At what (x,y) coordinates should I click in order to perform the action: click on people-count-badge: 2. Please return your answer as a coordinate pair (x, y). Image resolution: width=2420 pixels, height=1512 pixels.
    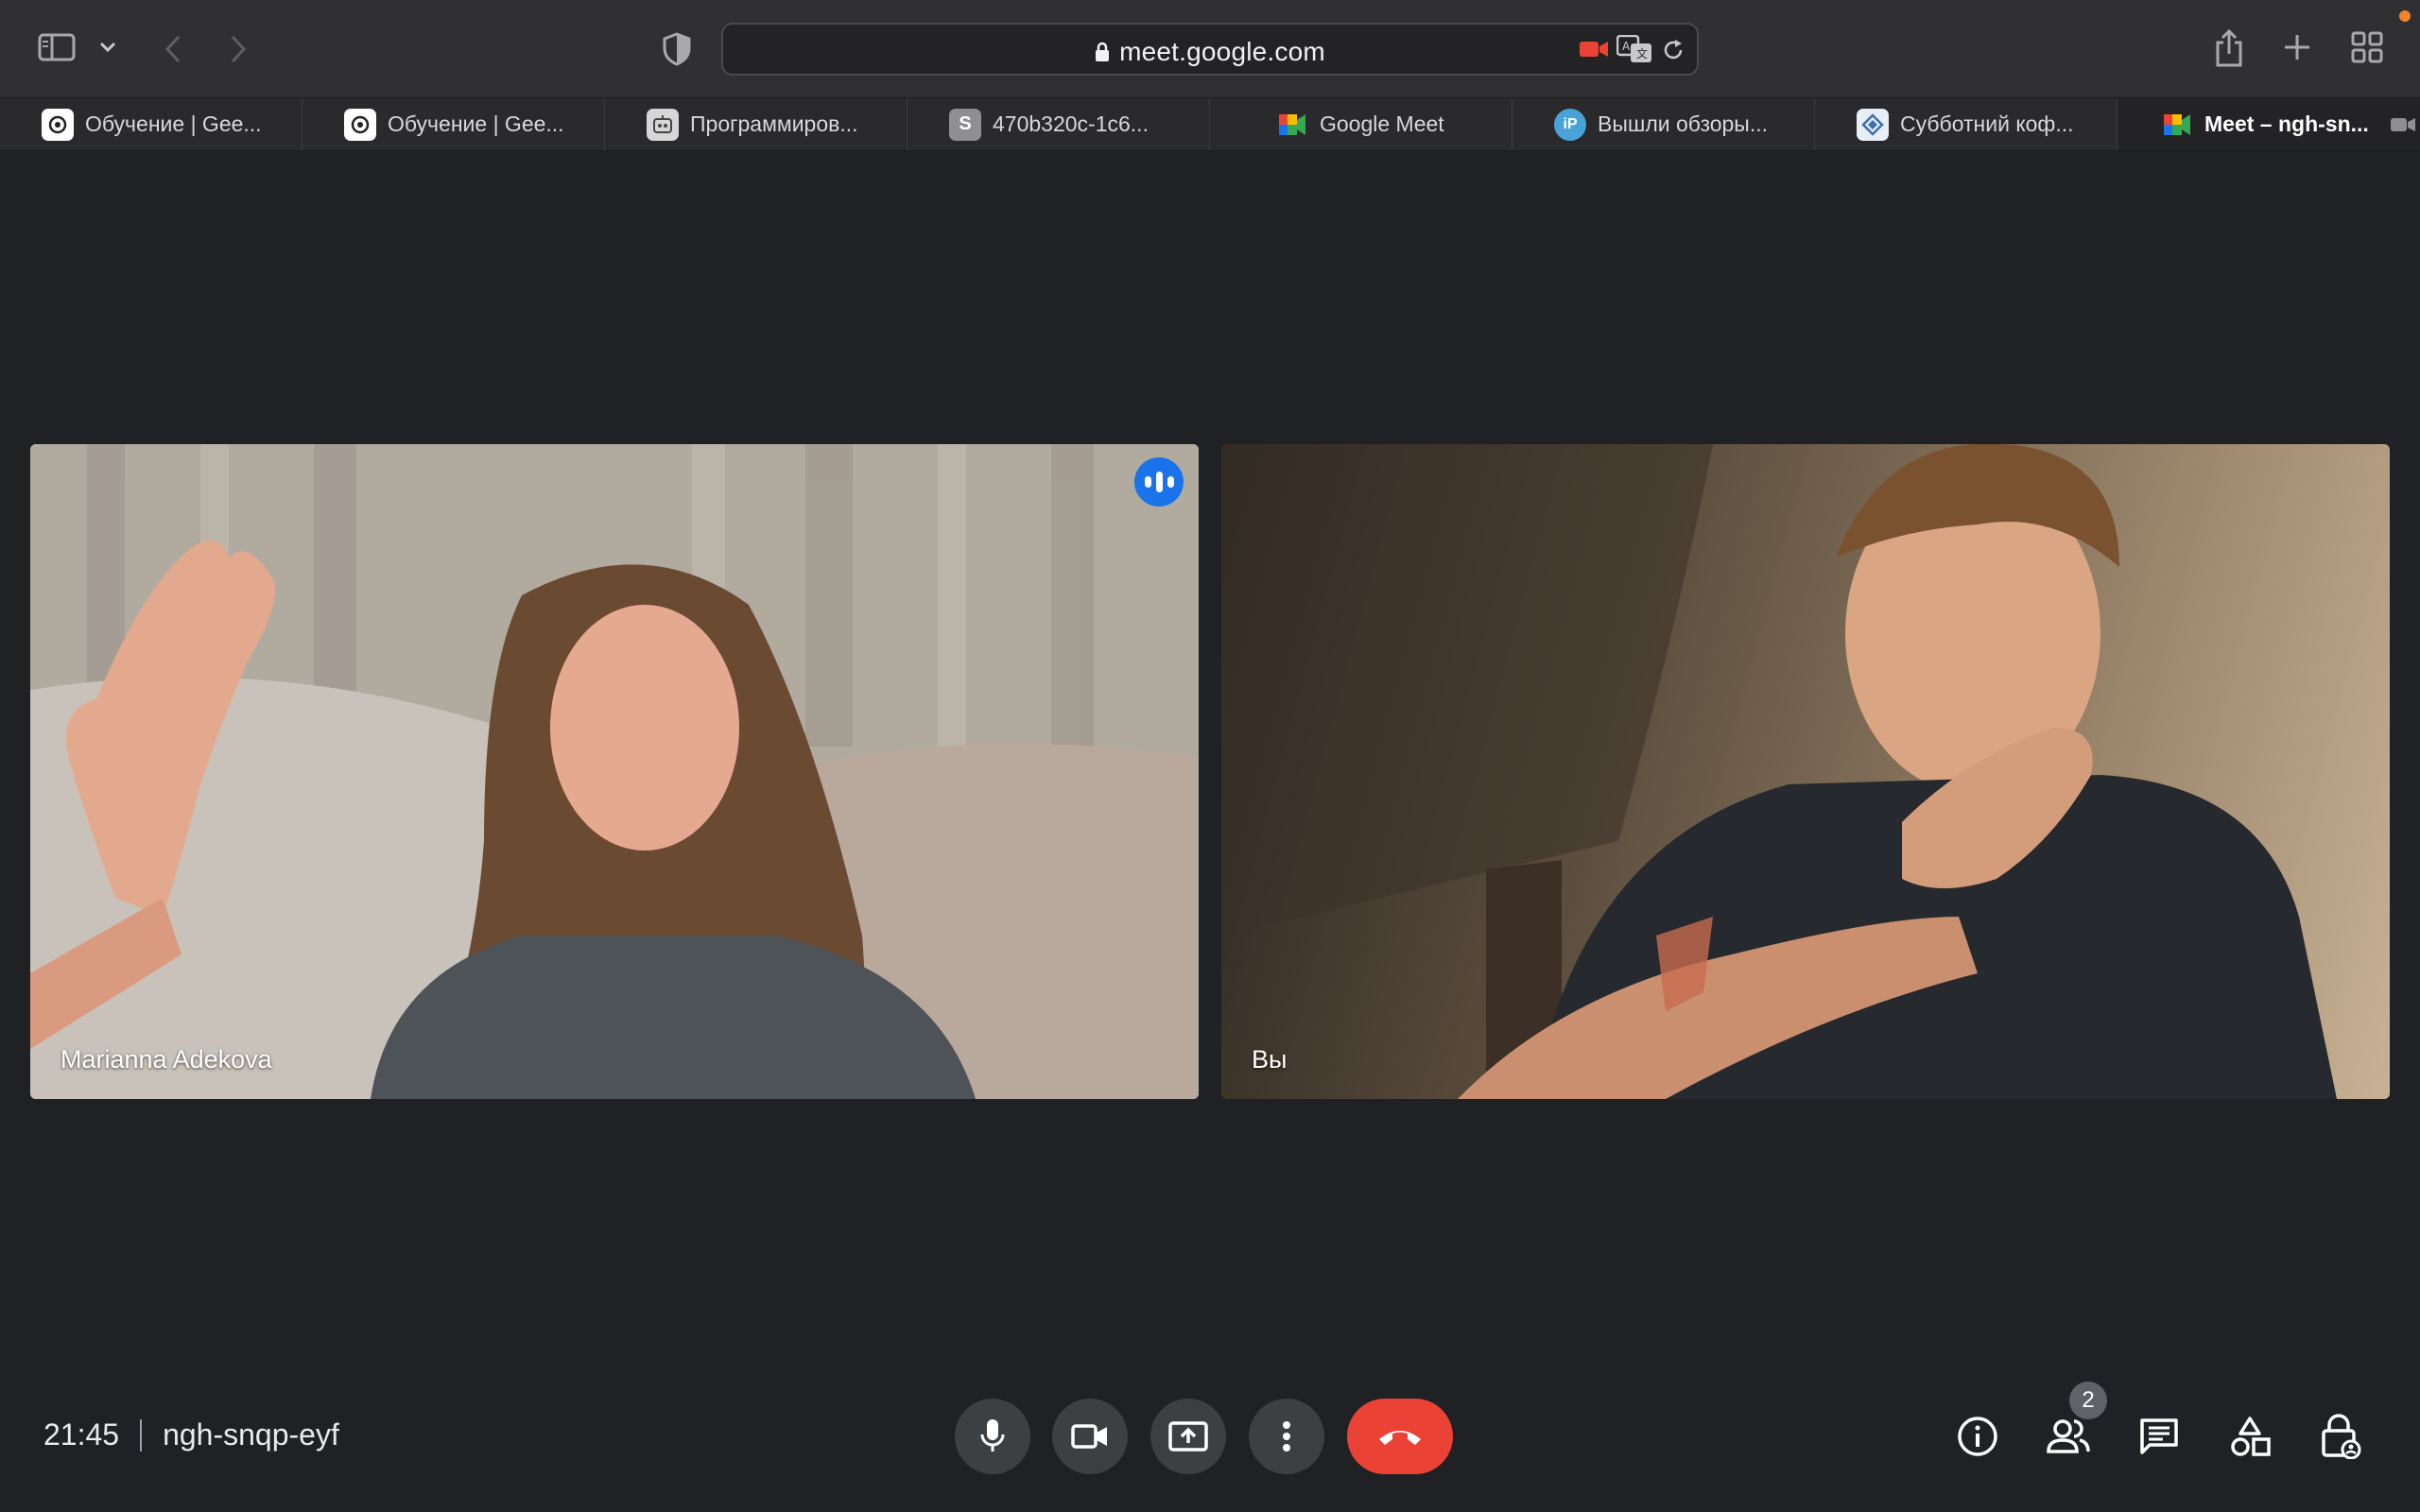
    Looking at the image, I should click on (2088, 1400).